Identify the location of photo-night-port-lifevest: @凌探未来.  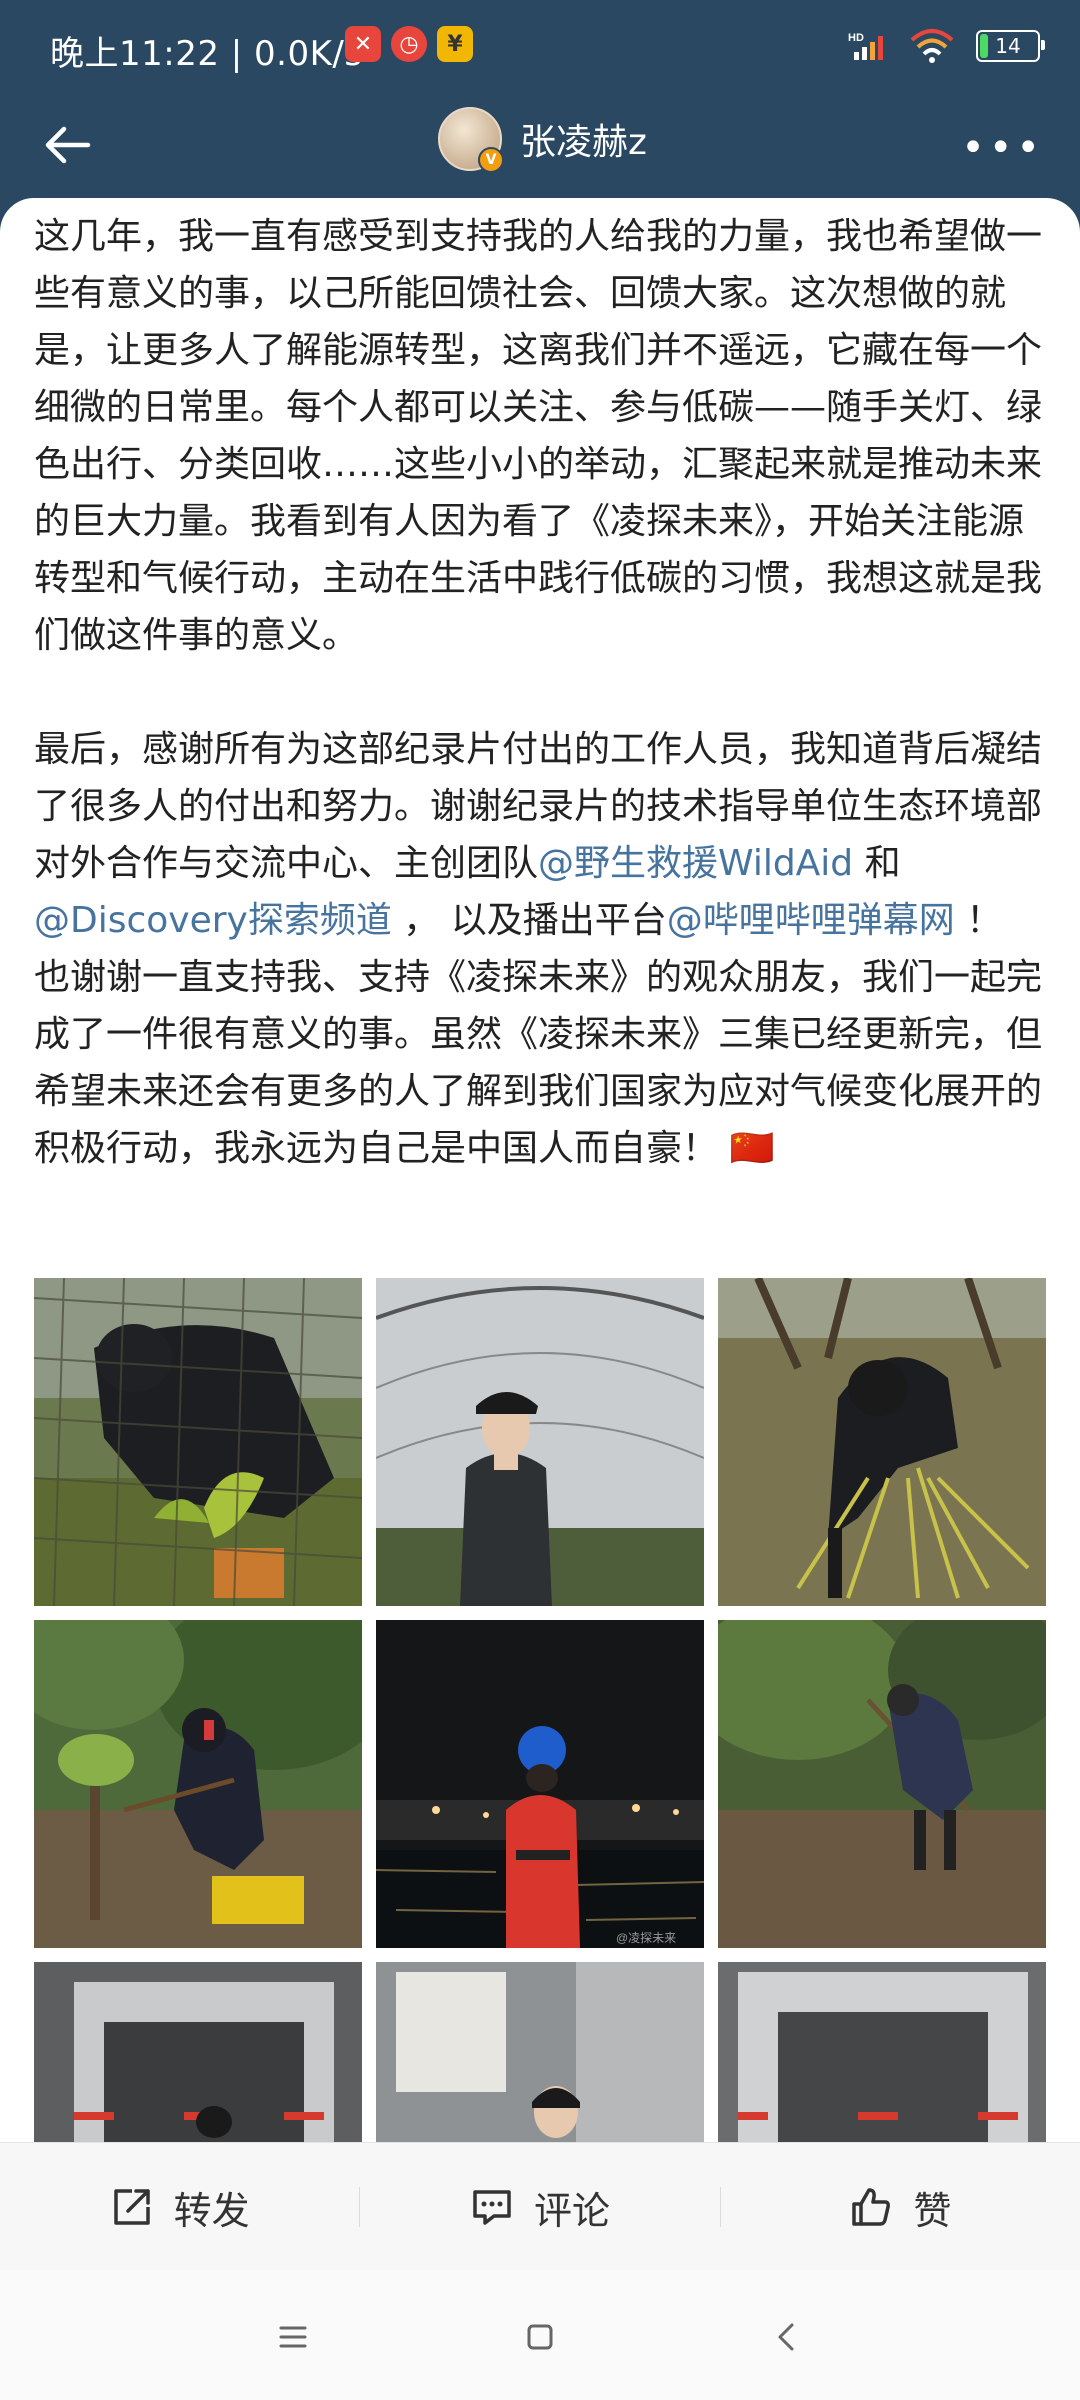
(540, 1784).